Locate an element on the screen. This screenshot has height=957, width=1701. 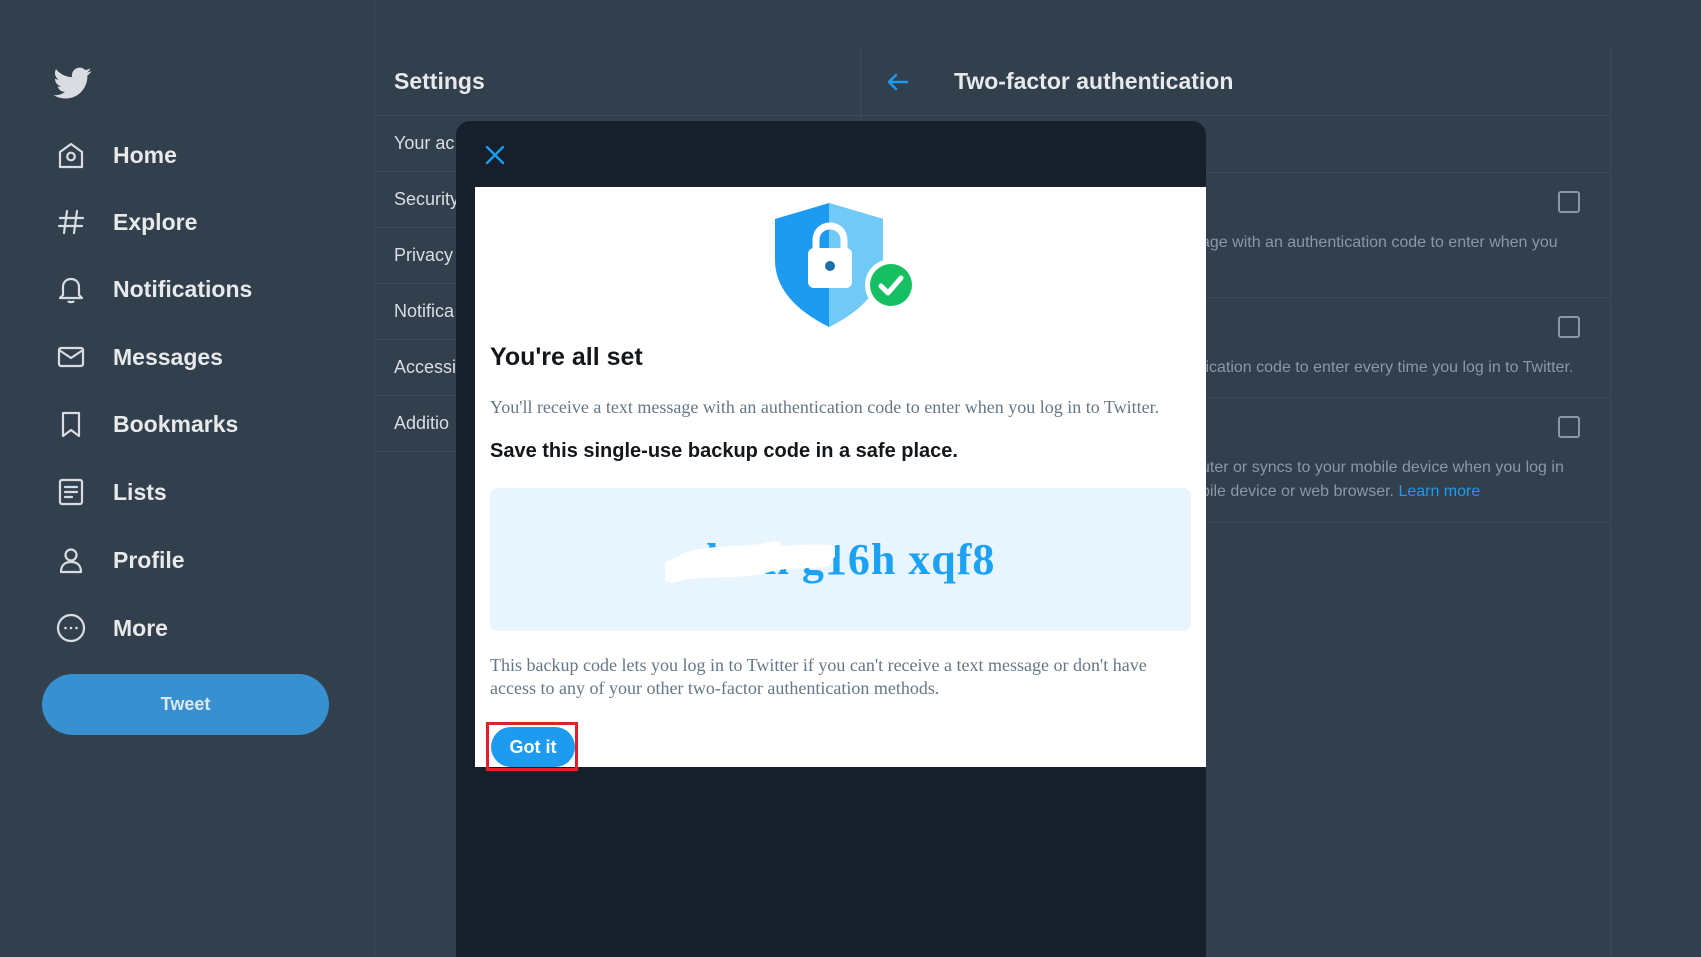
list-icon is located at coordinates (71, 492).